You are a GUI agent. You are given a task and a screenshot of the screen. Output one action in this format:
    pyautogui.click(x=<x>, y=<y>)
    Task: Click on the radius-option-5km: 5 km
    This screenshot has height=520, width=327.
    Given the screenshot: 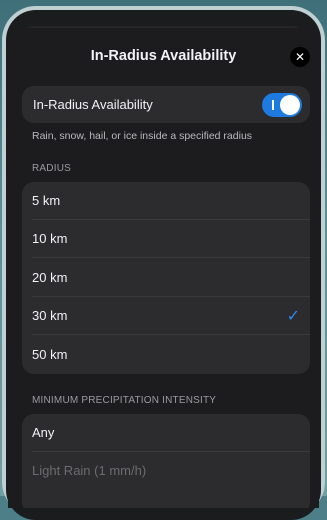 What is the action you would take?
    pyautogui.click(x=166, y=201)
    